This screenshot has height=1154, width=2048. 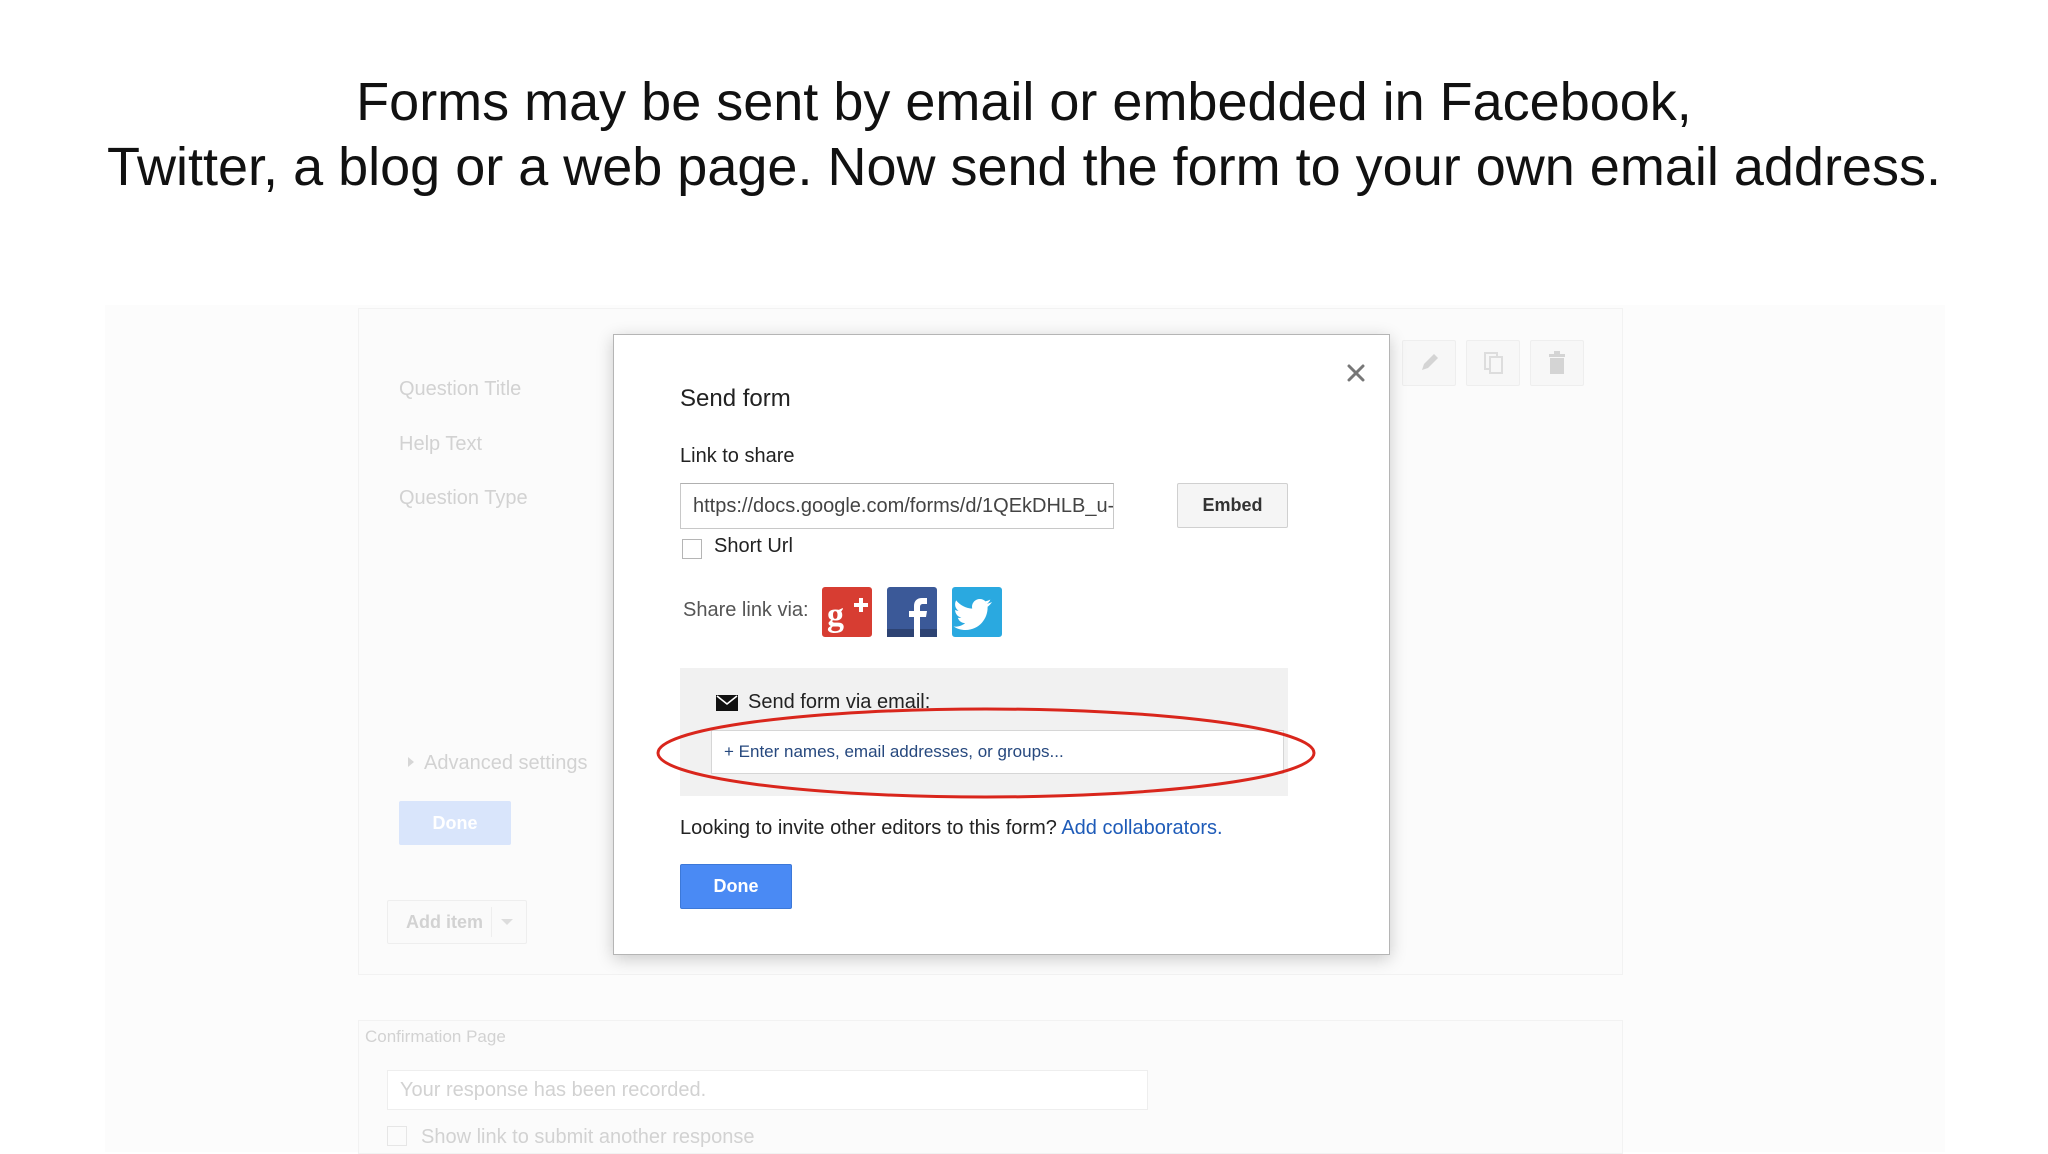 I want to click on pencil-icon, so click(x=1430, y=362).